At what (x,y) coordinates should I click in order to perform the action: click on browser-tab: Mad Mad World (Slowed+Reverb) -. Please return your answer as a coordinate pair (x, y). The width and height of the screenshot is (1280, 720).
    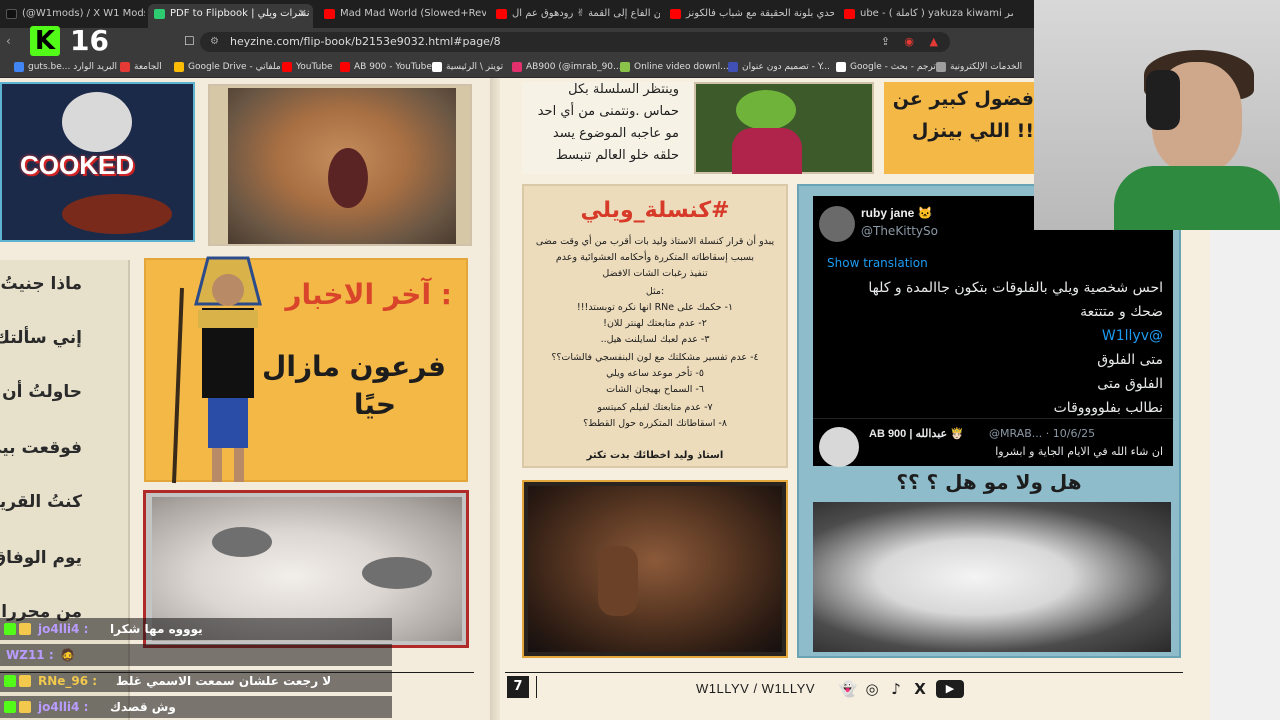
    Looking at the image, I should click on (402, 14).